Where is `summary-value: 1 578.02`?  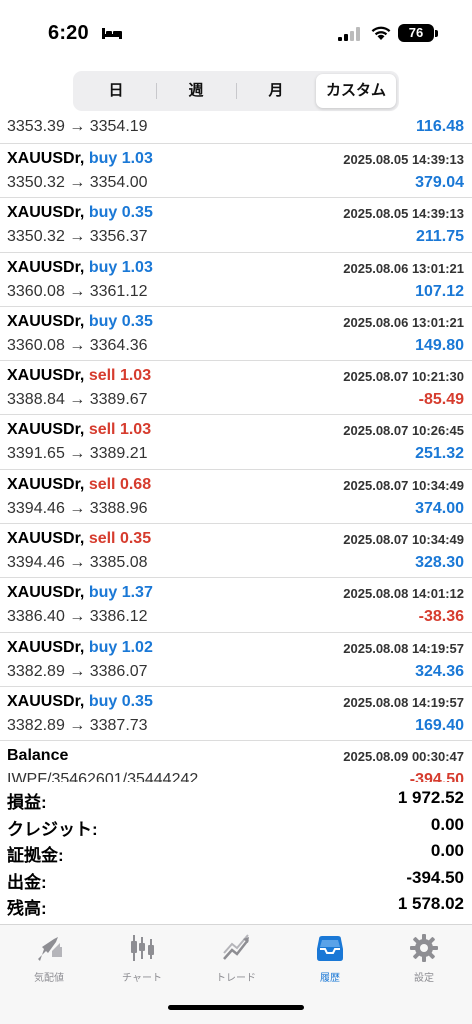
summary-value: 1 578.02 is located at coordinates (430, 903).